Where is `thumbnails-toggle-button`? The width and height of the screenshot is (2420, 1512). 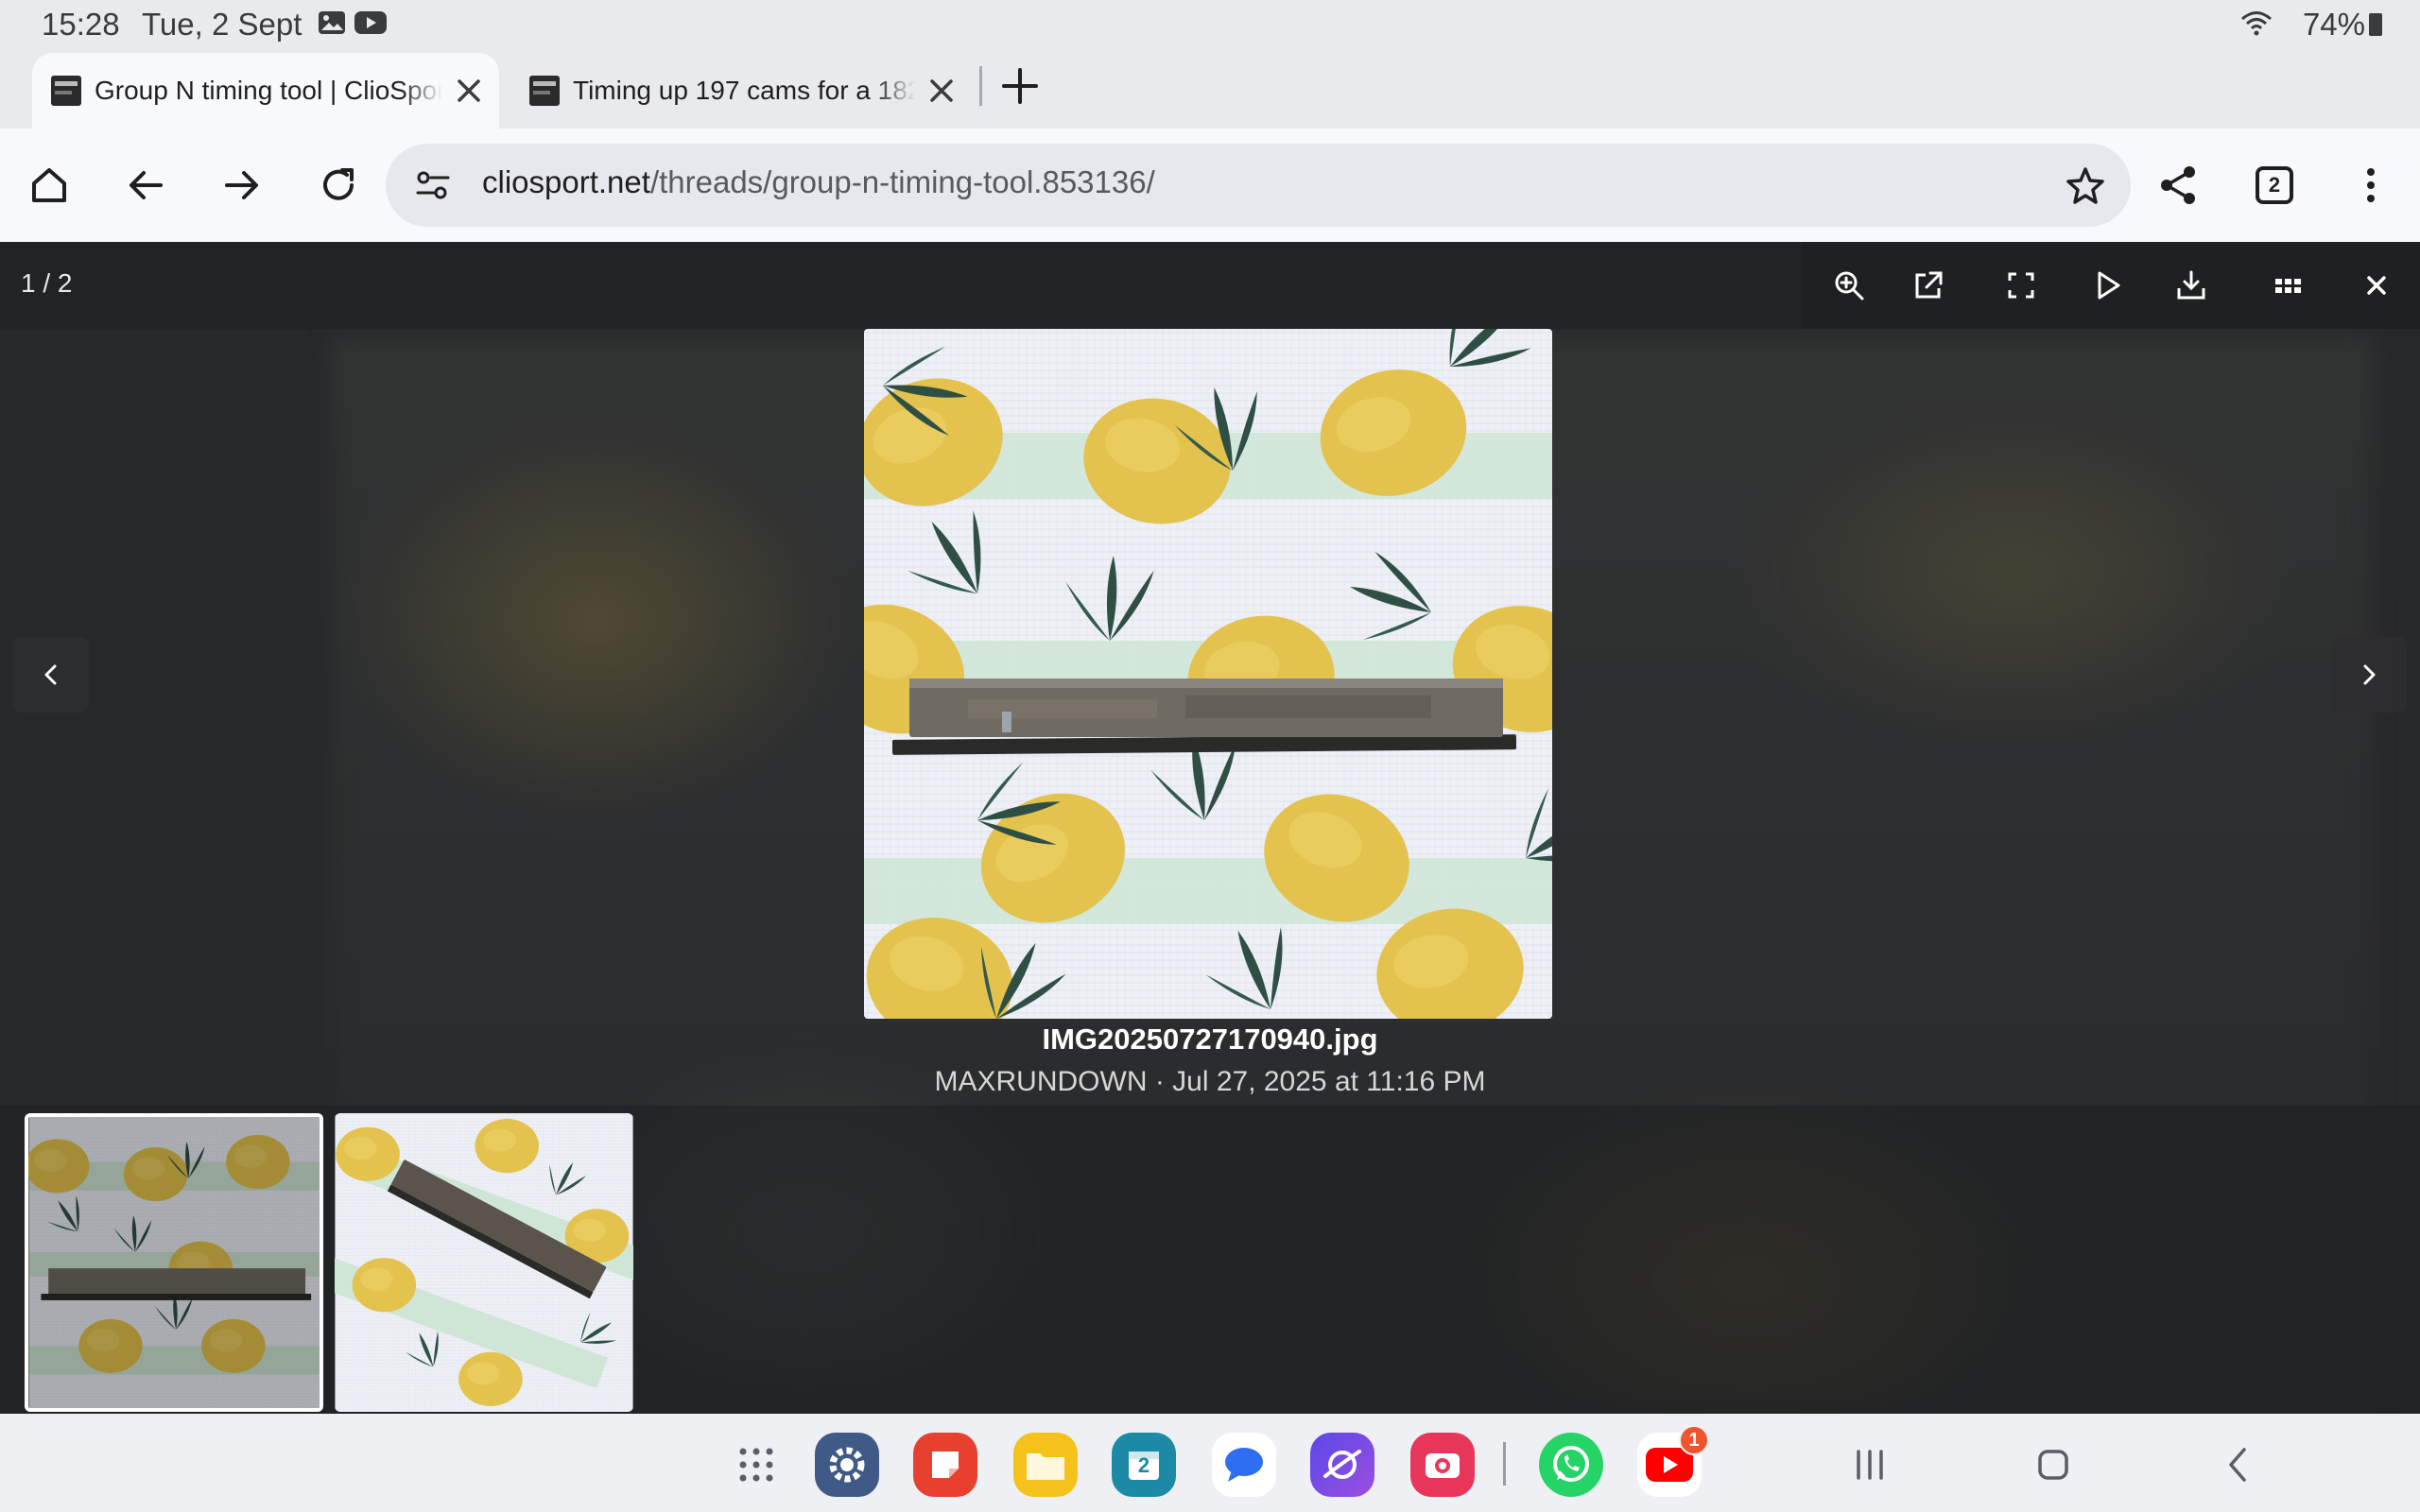
thumbnails-toggle-button is located at coordinates (2287, 285).